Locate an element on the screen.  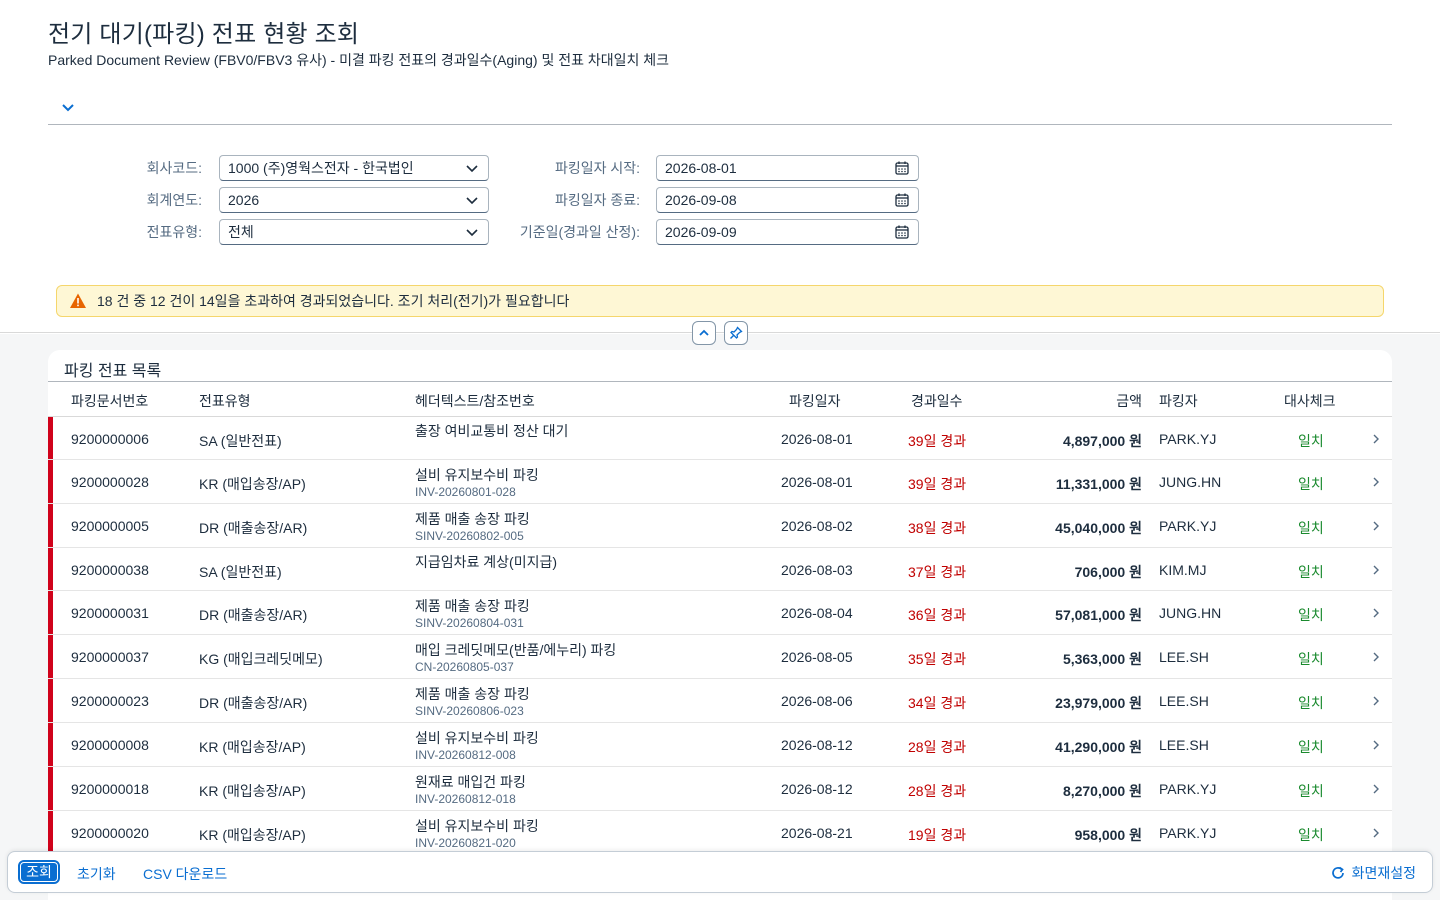
reference-number-cell: INV-20260801-028 is located at coordinates (465, 492).